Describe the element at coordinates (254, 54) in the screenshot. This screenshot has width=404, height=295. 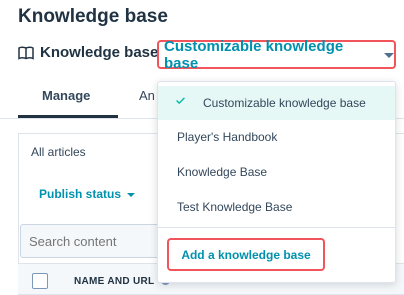
I see `kb-selector-value: Customizable knowledge base` at that location.